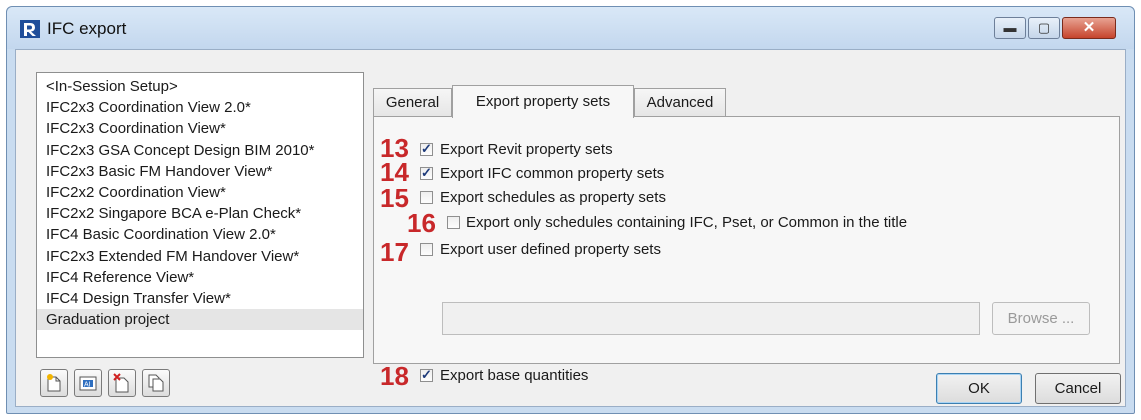 The image size is (1141, 420). Describe the element at coordinates (552, 173) in the screenshot. I see `export-ifc-common-property-sets-label: Export IFC common property sets` at that location.